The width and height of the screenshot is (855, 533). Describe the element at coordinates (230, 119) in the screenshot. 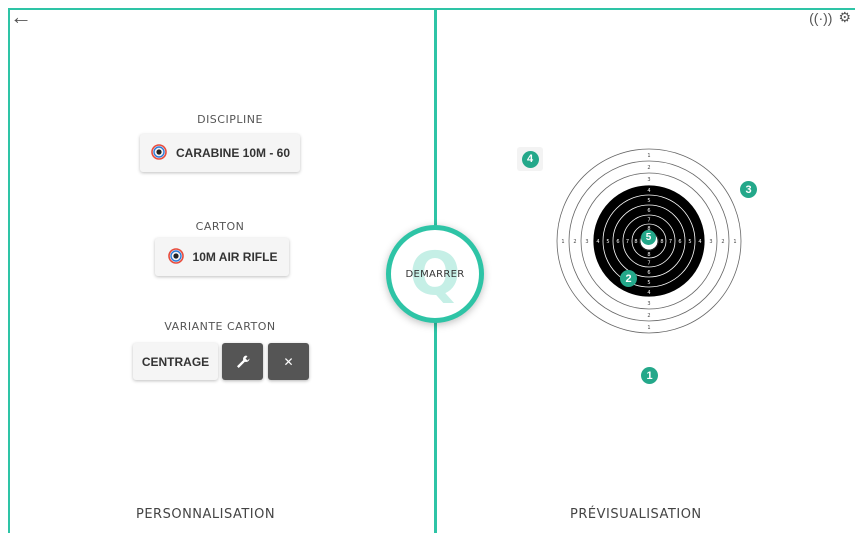

I see `discipline-heading: DISCIPLINE` at that location.